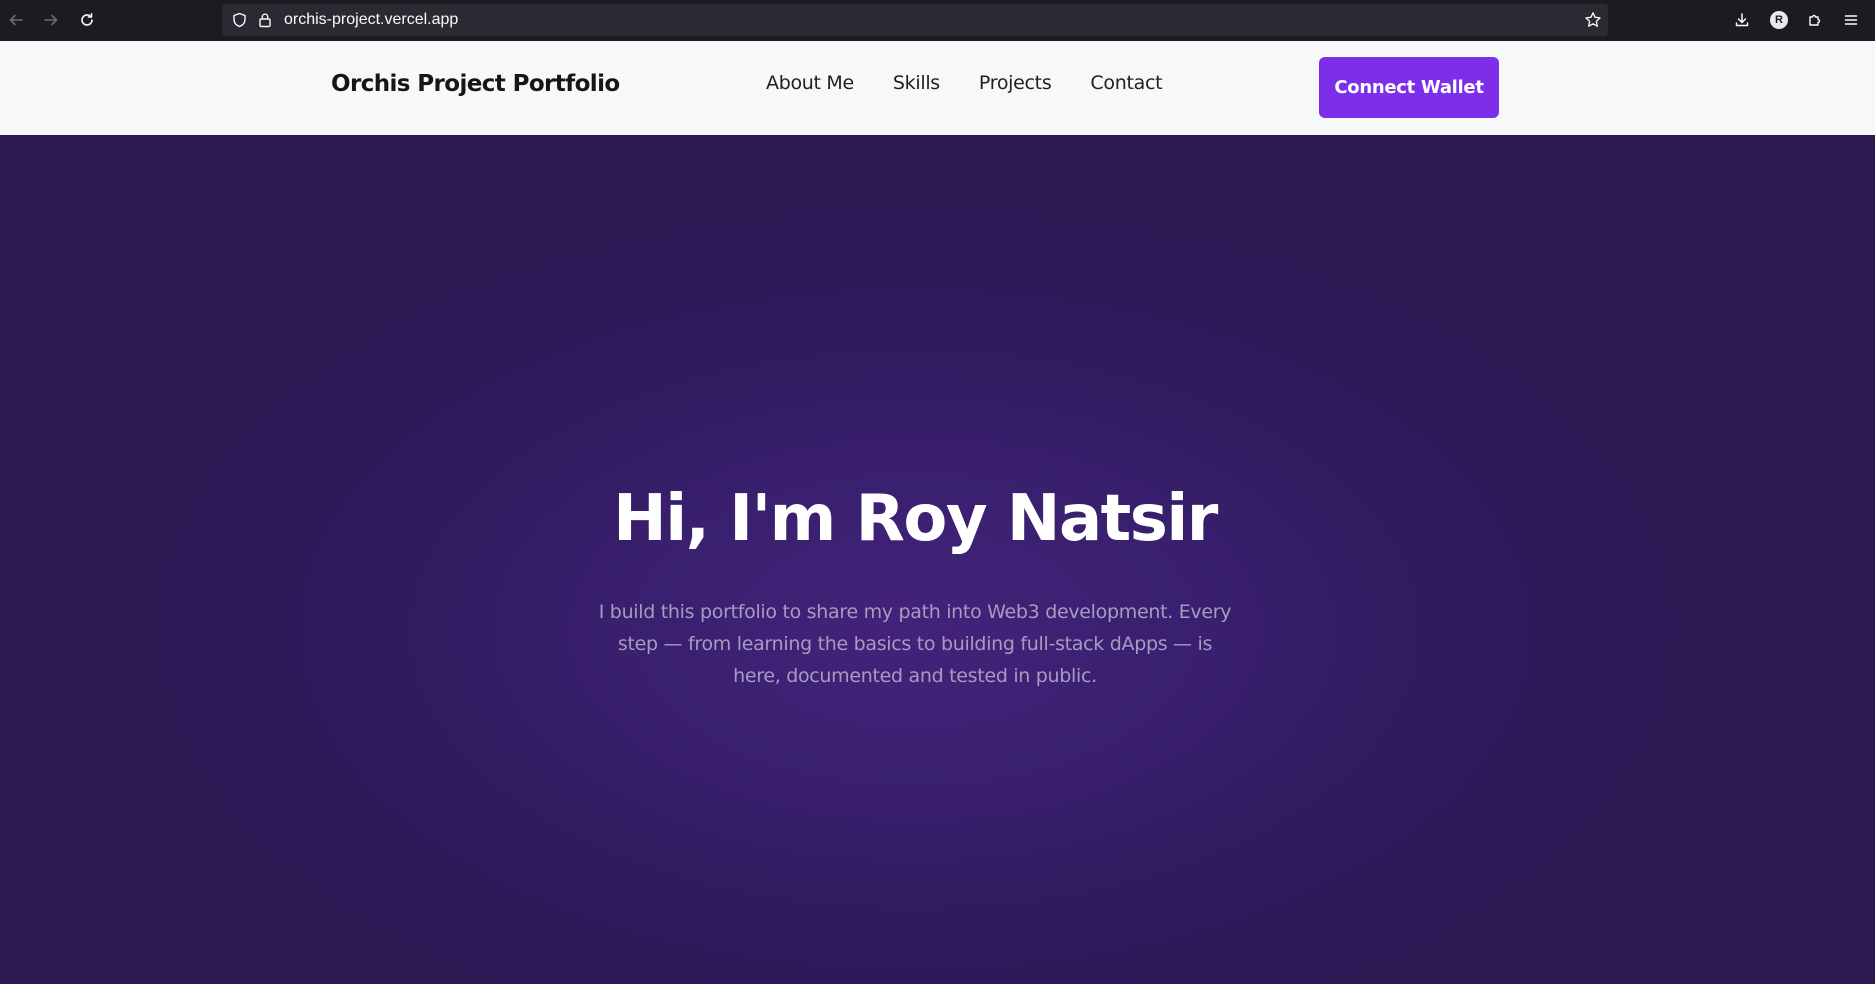 The width and height of the screenshot is (1875, 984). What do you see at coordinates (239, 20) in the screenshot?
I see `shield-icon` at bounding box center [239, 20].